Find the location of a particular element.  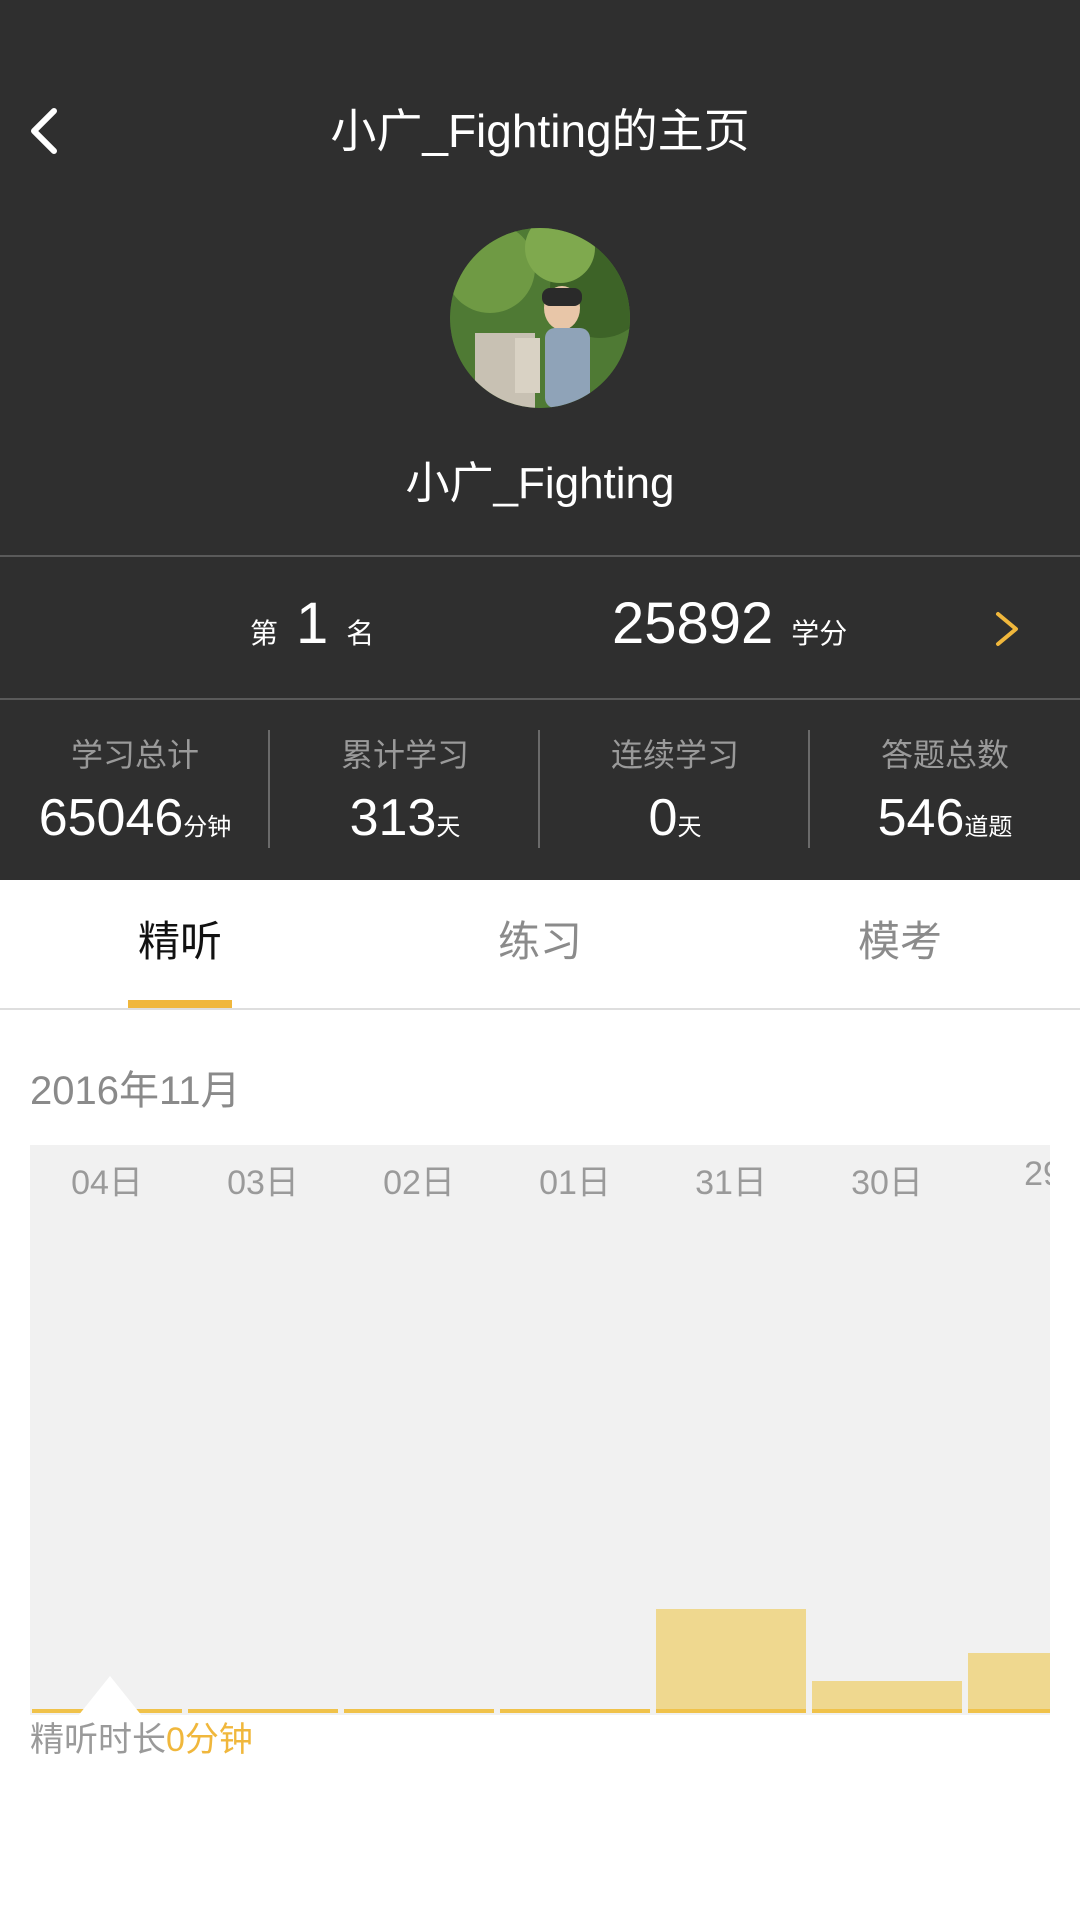

day-label: 01日 is located at coordinates (575, 1183).